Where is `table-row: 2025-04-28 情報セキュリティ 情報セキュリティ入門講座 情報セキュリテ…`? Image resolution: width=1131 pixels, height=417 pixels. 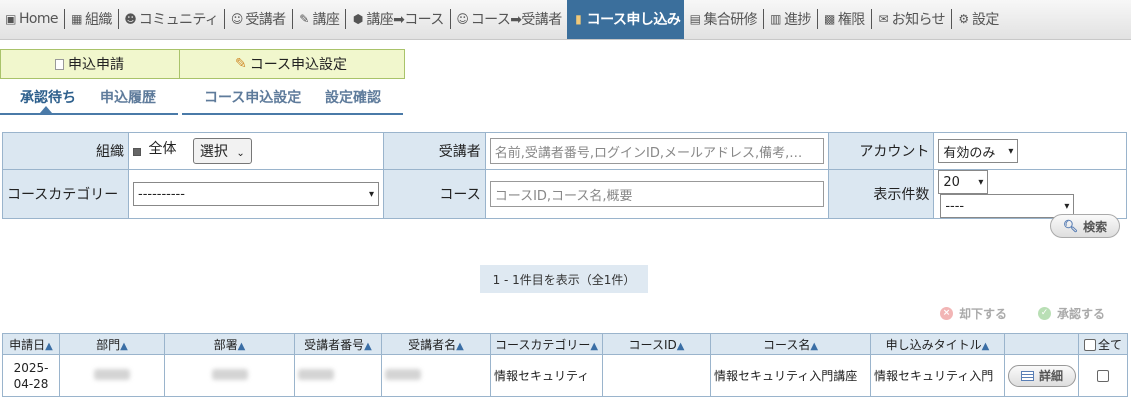
table-row: 2025-04-28 情報セキュリティ 情報セキュリティ入門講座 情報セキュリテ… is located at coordinates (565, 375).